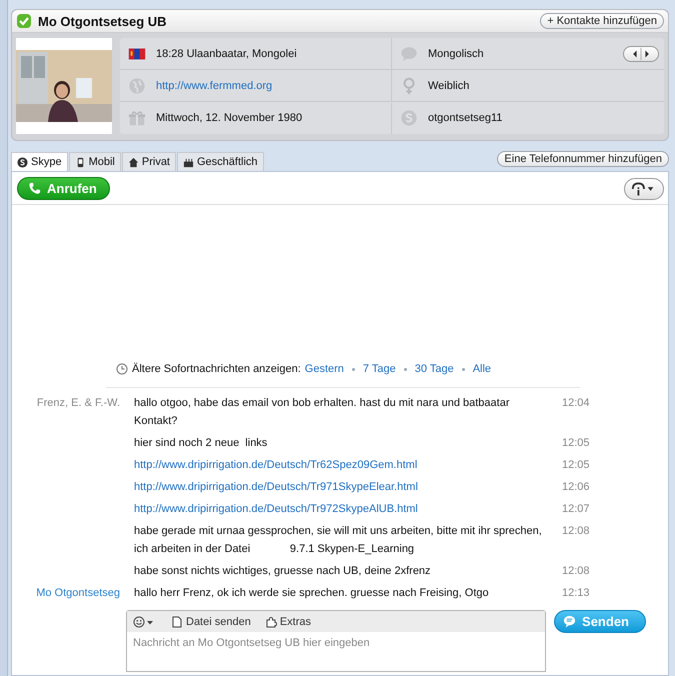 Image resolution: width=675 pixels, height=676 pixels. Describe the element at coordinates (78, 593) in the screenshot. I see `sender-name: Mo Otgontsetseg` at that location.